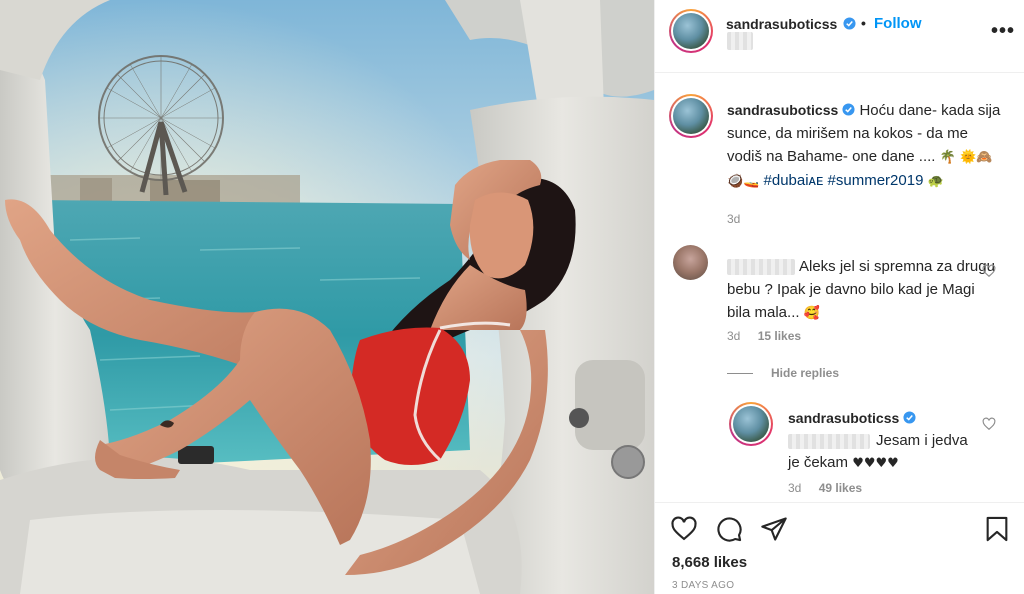 The image size is (1024, 594). What do you see at coordinates (989, 424) in the screenshot?
I see `reply-like-heart-icon` at bounding box center [989, 424].